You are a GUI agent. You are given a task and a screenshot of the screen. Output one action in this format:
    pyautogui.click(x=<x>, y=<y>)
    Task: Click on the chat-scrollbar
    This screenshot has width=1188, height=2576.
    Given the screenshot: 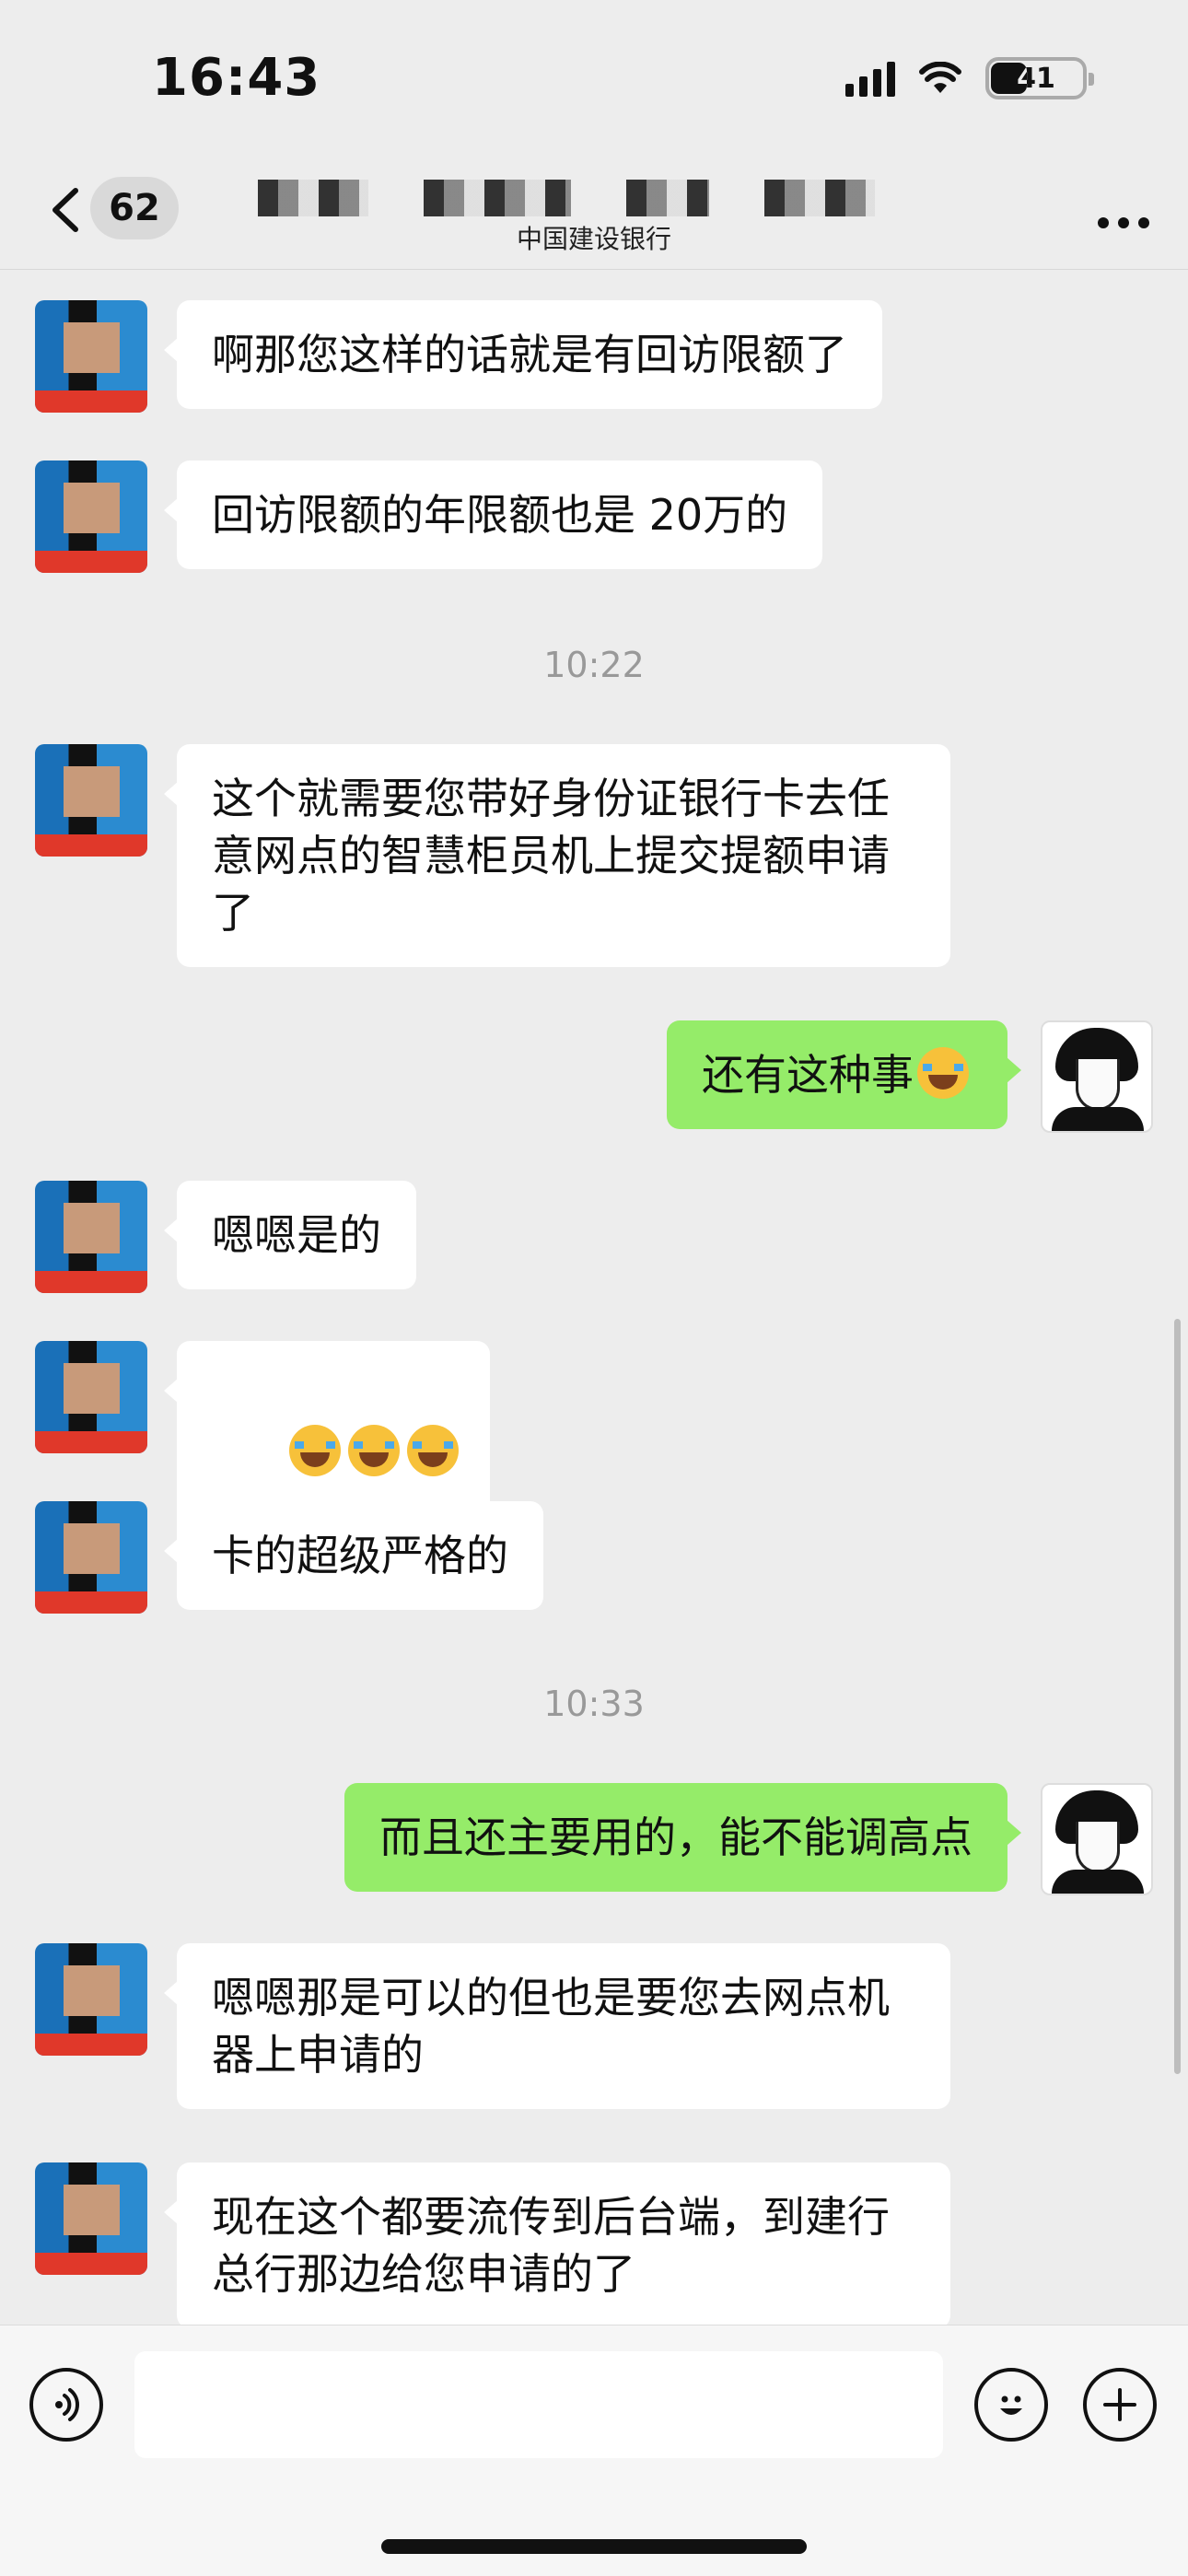 What is the action you would take?
    pyautogui.click(x=1177, y=1696)
    